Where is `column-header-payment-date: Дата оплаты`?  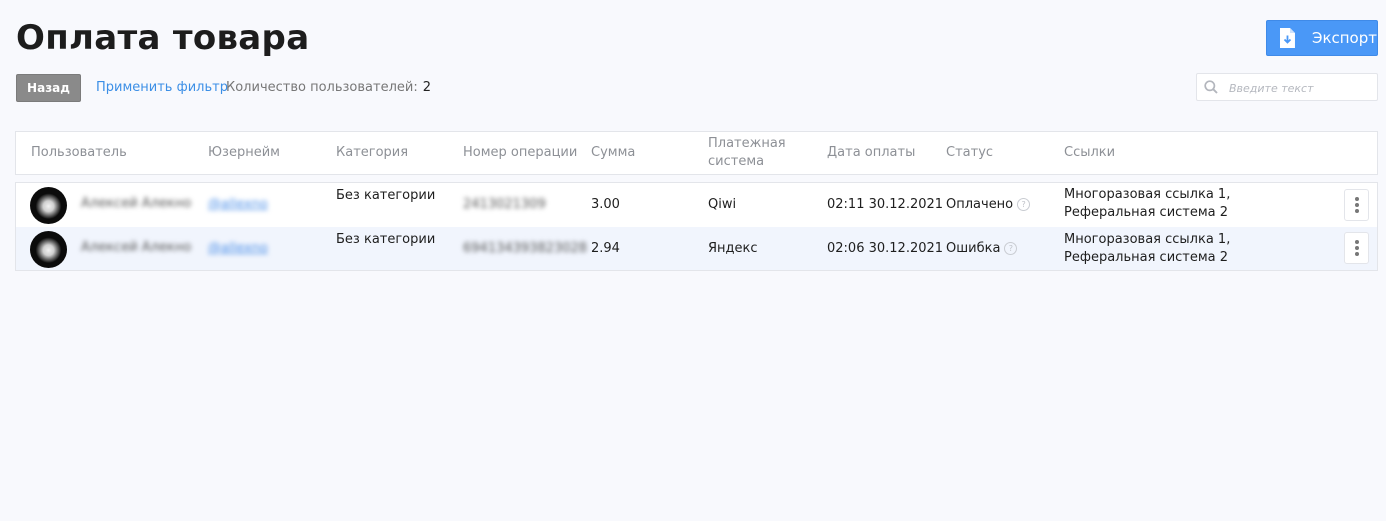
column-header-payment-date: Дата оплаты is located at coordinates (871, 152).